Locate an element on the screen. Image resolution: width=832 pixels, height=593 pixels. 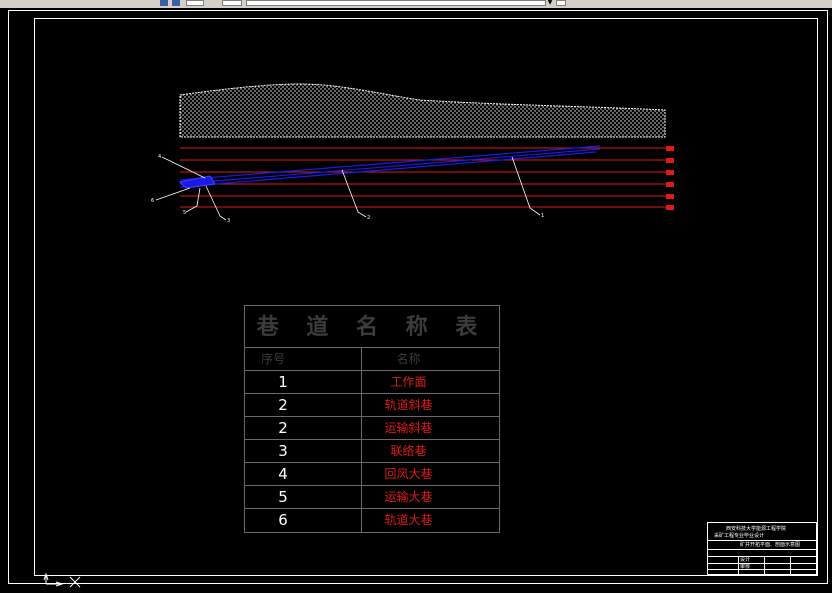
row-no: 1 is located at coordinates (283, 382).